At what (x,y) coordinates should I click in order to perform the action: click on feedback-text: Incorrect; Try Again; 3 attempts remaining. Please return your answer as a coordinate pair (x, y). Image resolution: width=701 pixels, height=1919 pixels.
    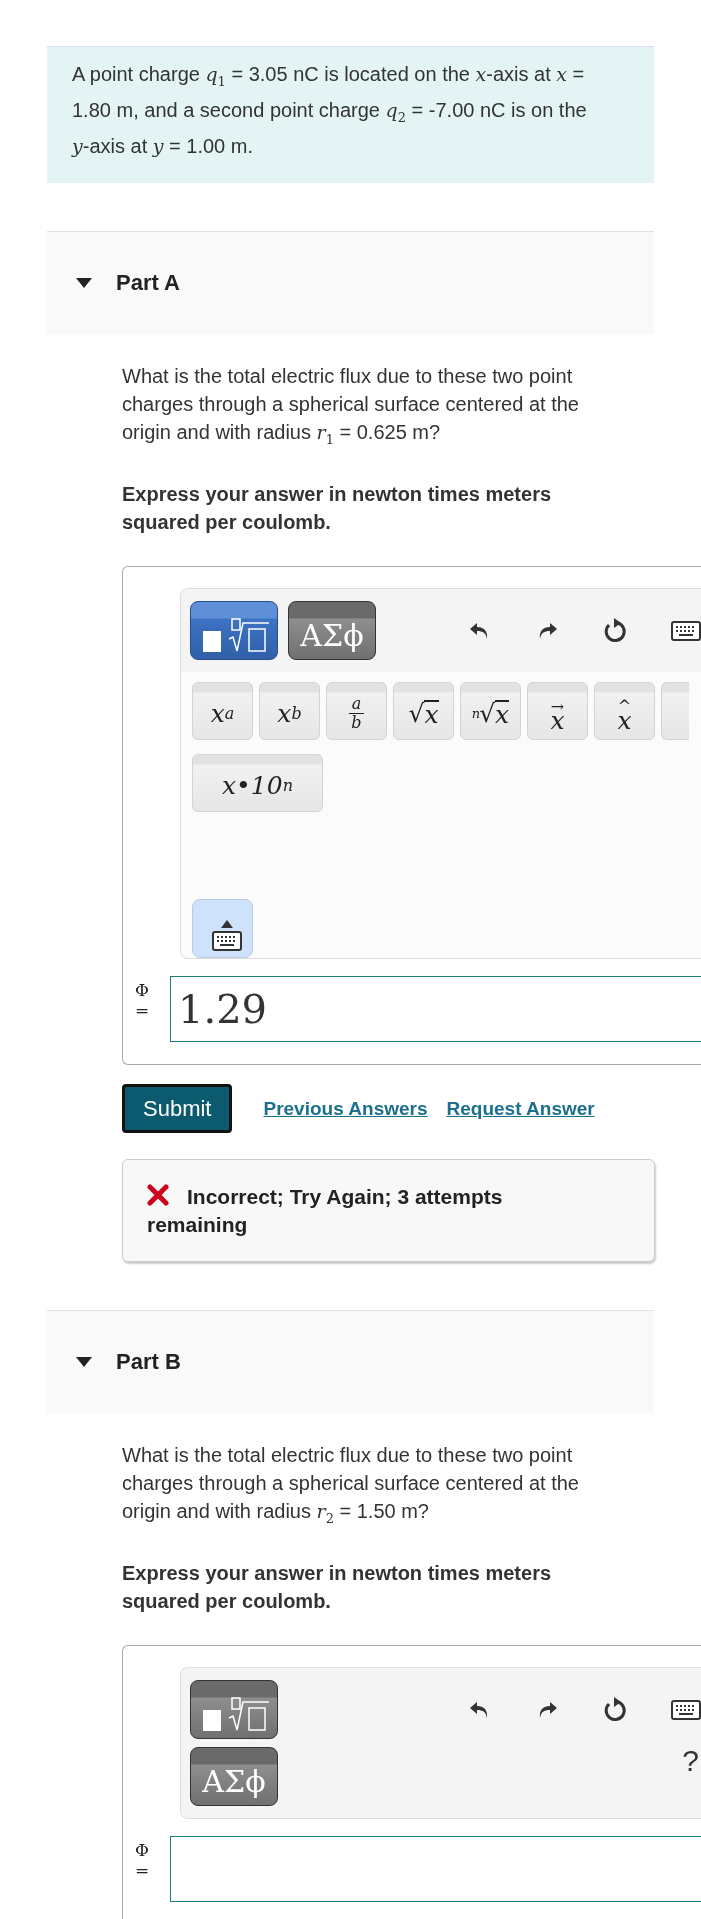
    Looking at the image, I should click on (325, 1210).